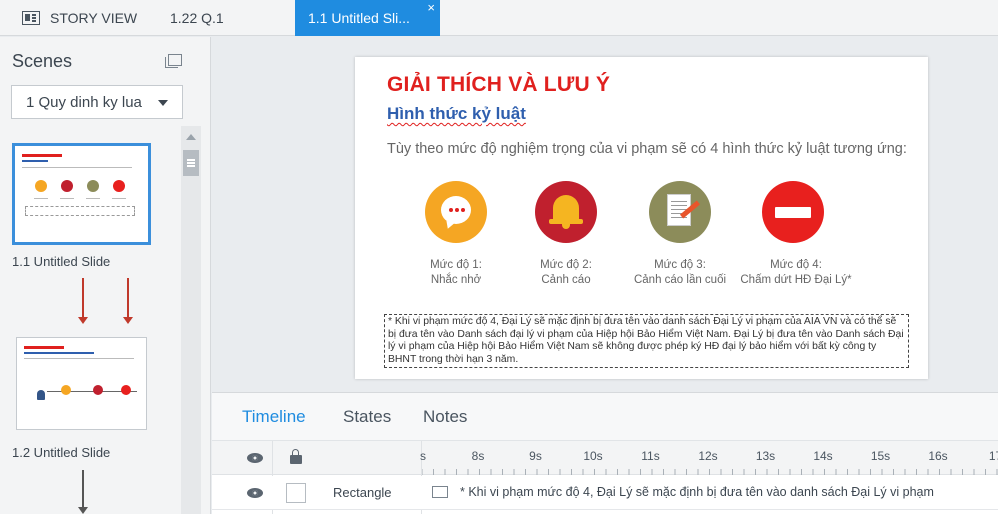  Describe the element at coordinates (796, 273) in the screenshot. I see `level-caption-4: Mức độ 4: Chấm dứt HĐ Đại Lý*` at that location.